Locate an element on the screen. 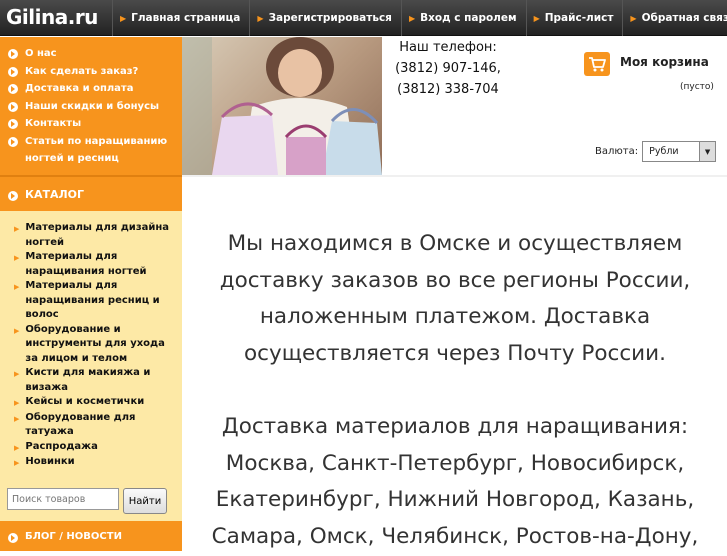 The height and width of the screenshot is (556, 727). currency-selector: Валюта: Рубли ▼ is located at coordinates (656, 151).